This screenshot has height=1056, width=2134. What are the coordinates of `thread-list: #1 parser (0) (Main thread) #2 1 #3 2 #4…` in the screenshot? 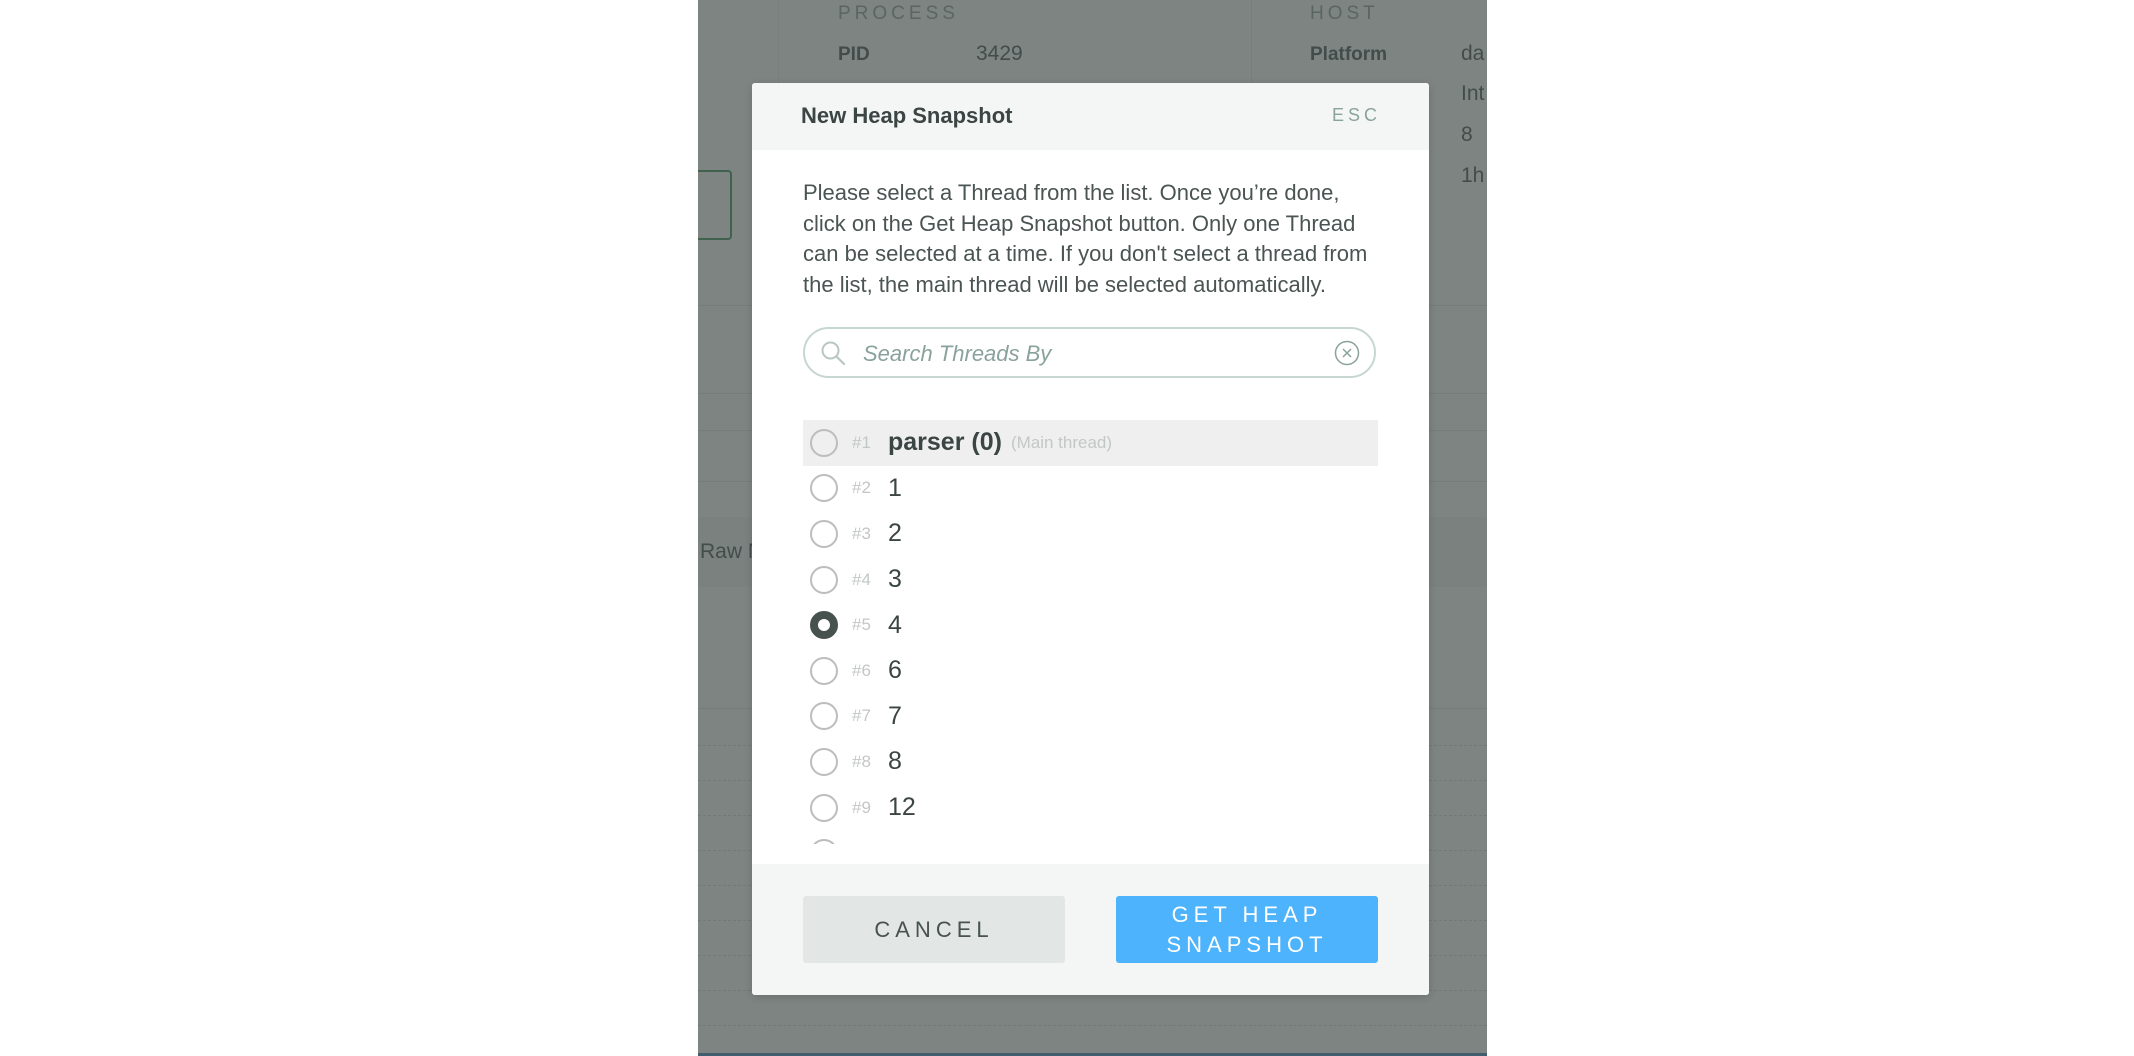 It's located at (1090, 632).